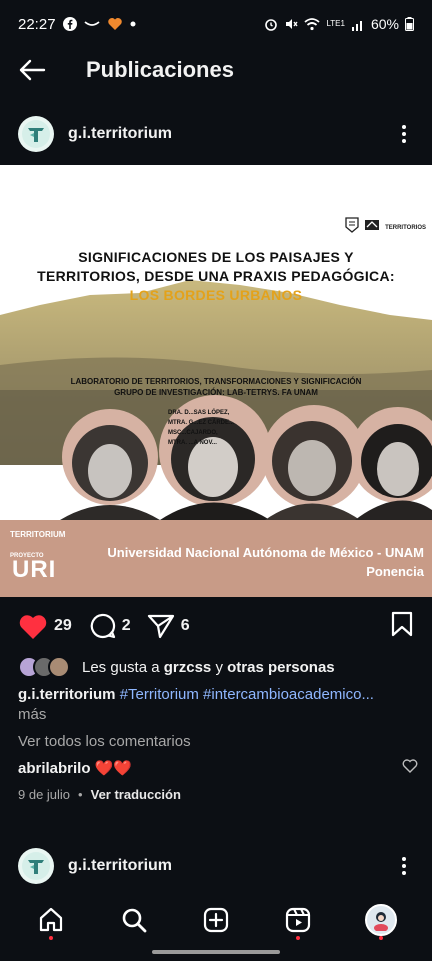  I want to click on post-actions: 29 2 6, so click(216, 626).